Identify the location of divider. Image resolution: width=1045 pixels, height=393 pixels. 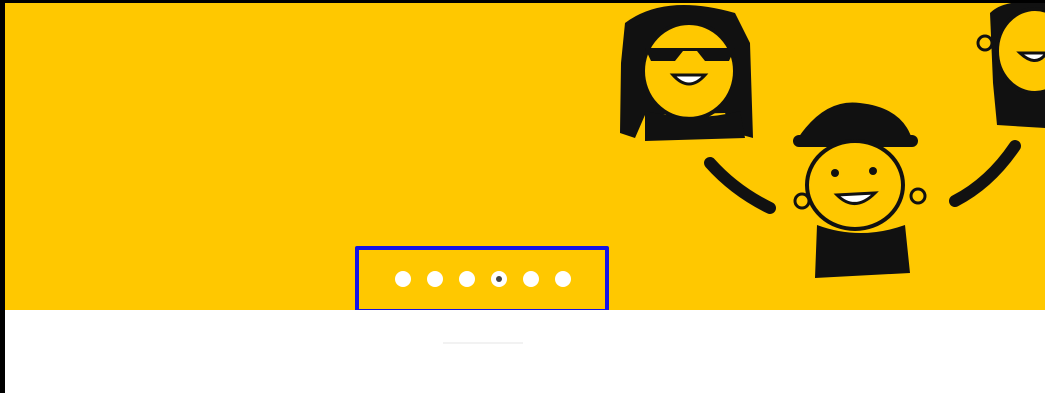
(483, 343).